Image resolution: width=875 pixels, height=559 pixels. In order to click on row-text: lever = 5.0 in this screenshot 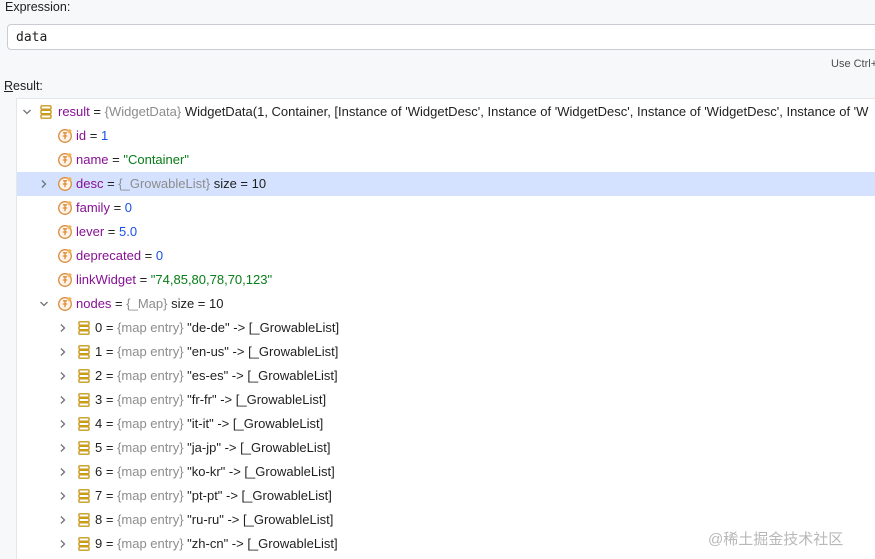, I will do `click(106, 232)`.